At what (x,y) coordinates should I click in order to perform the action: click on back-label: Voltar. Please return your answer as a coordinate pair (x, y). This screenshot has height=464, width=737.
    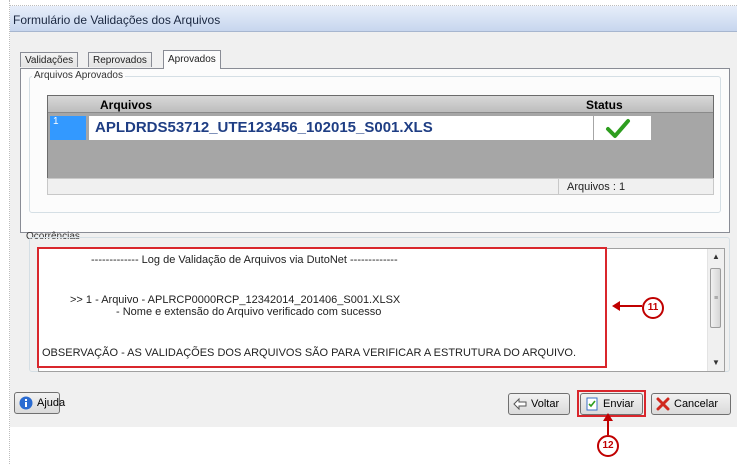
    Looking at the image, I should click on (545, 404).